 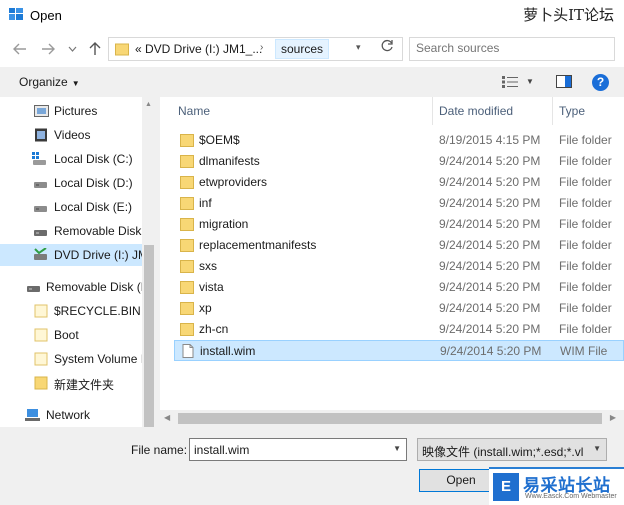 I want to click on nav-pane-scrollbar: ▲, so click(x=149, y=262).